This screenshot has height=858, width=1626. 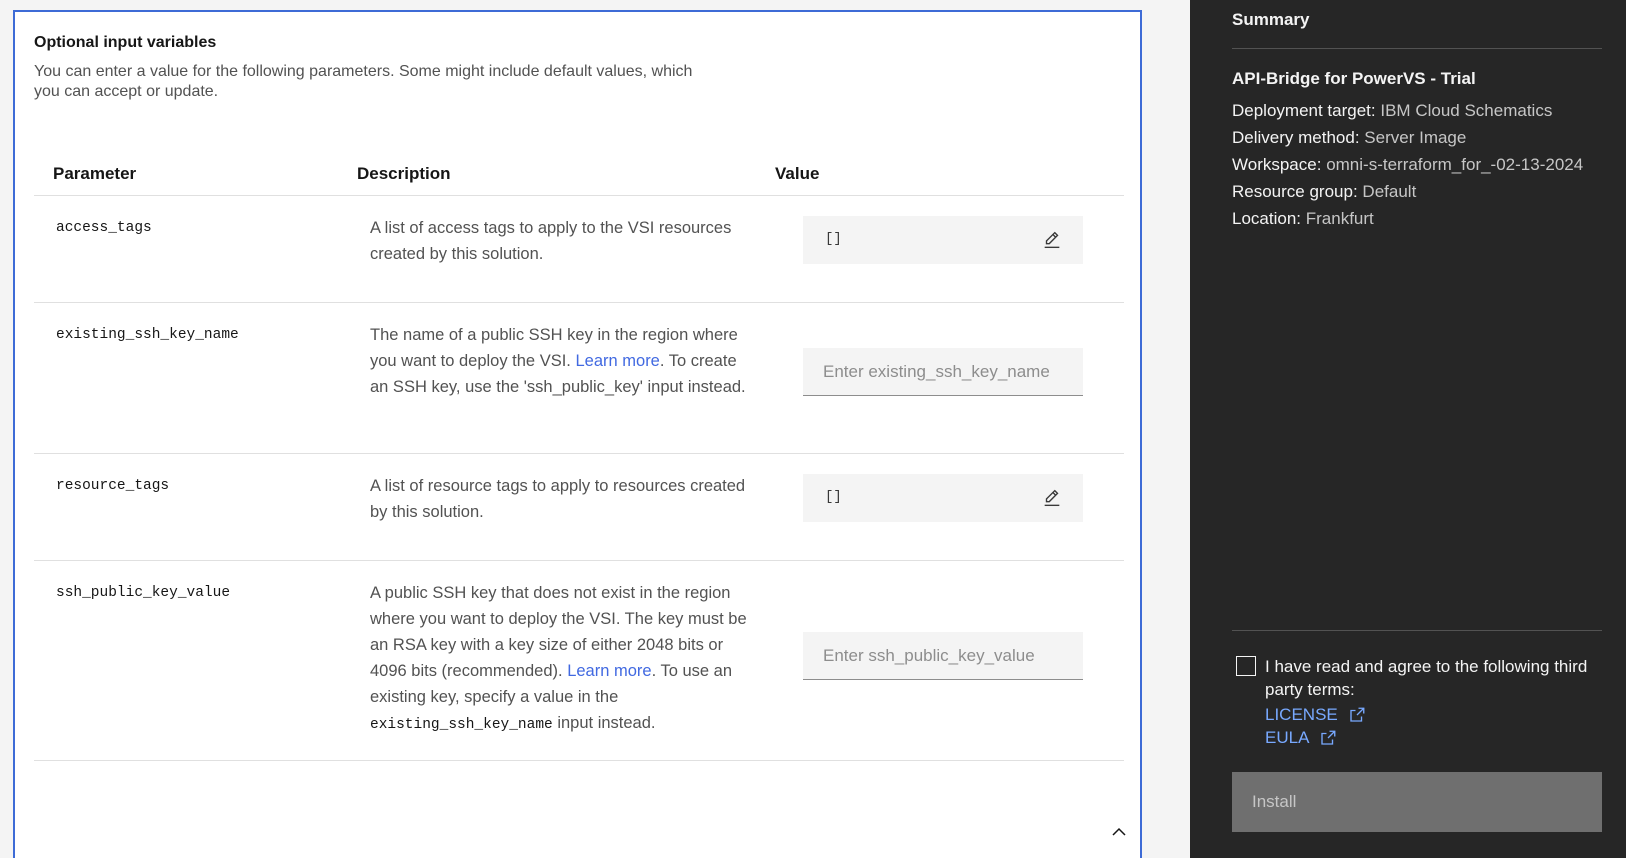 I want to click on install-button: Install, so click(x=1417, y=802).